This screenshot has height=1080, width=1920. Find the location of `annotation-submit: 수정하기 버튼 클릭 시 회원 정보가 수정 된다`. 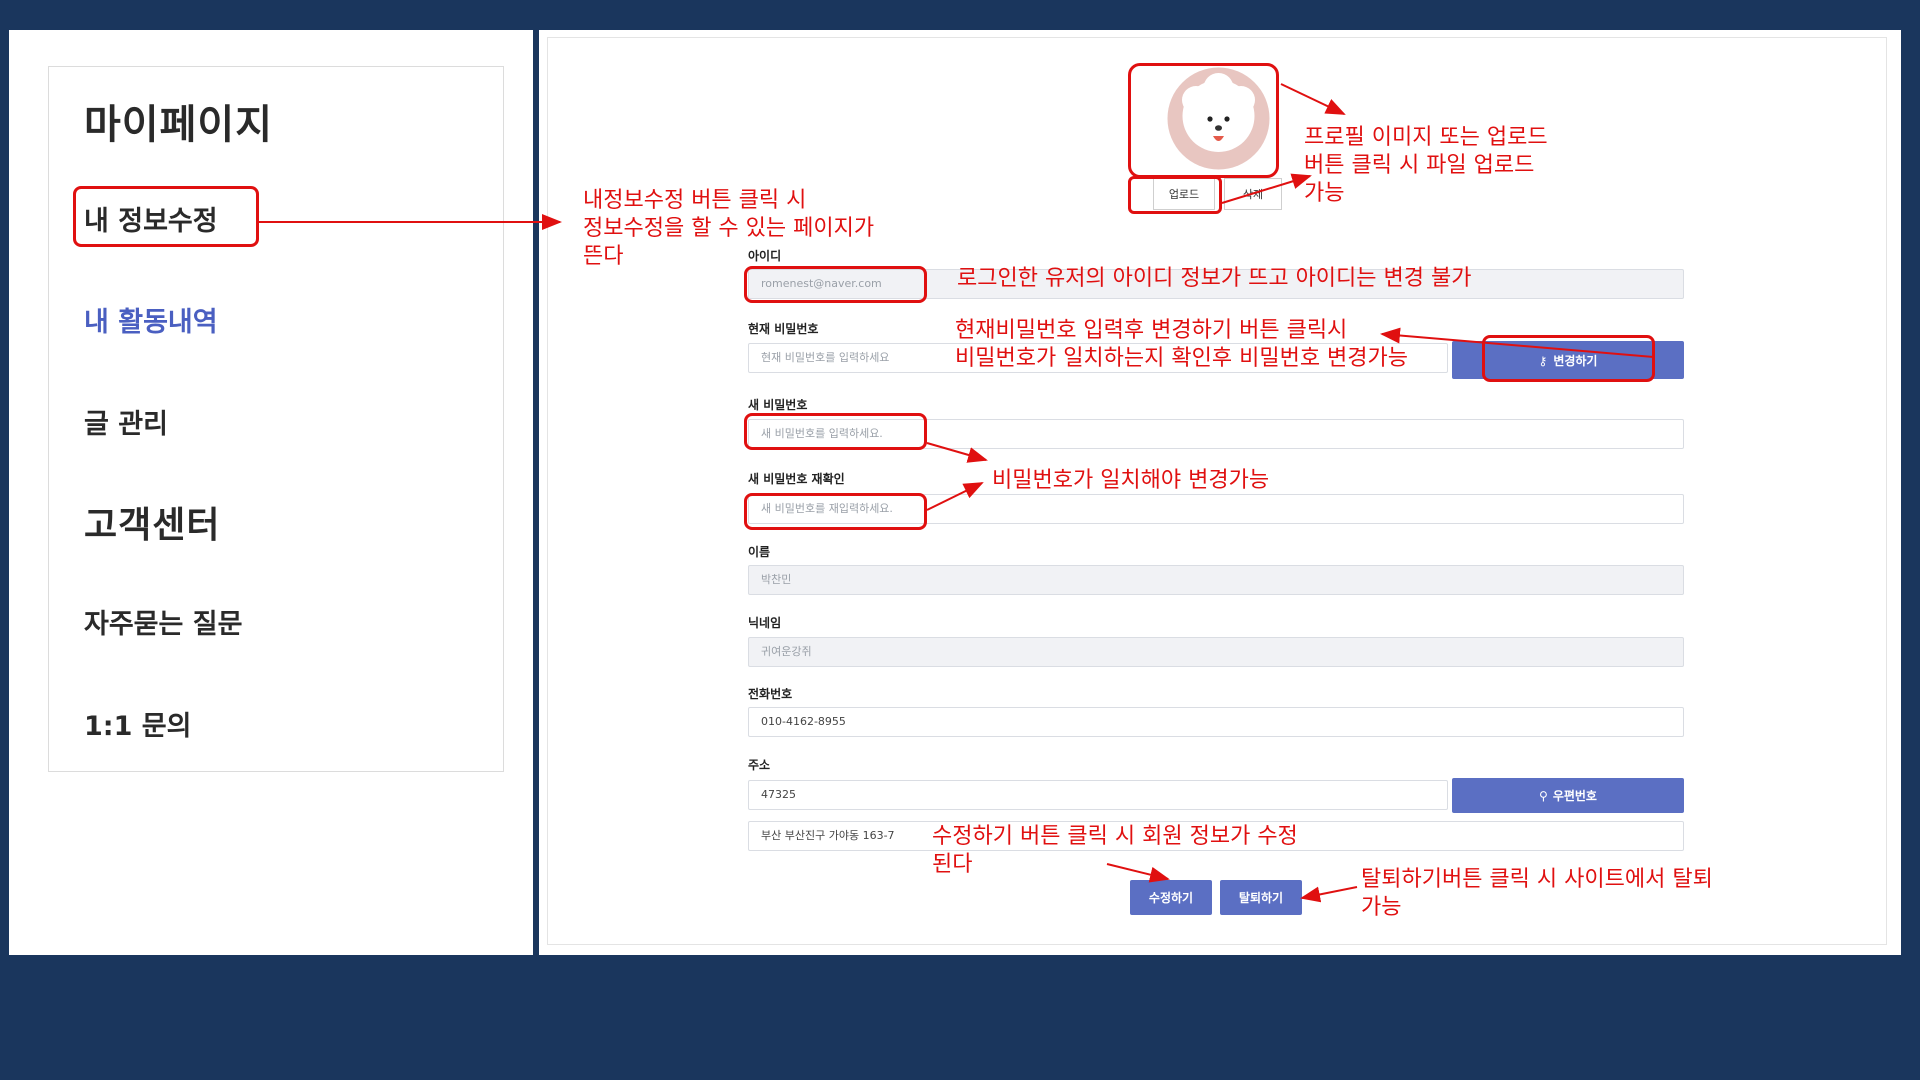

annotation-submit: 수정하기 버튼 클릭 시 회원 정보가 수정 된다 is located at coordinates (1115, 850).